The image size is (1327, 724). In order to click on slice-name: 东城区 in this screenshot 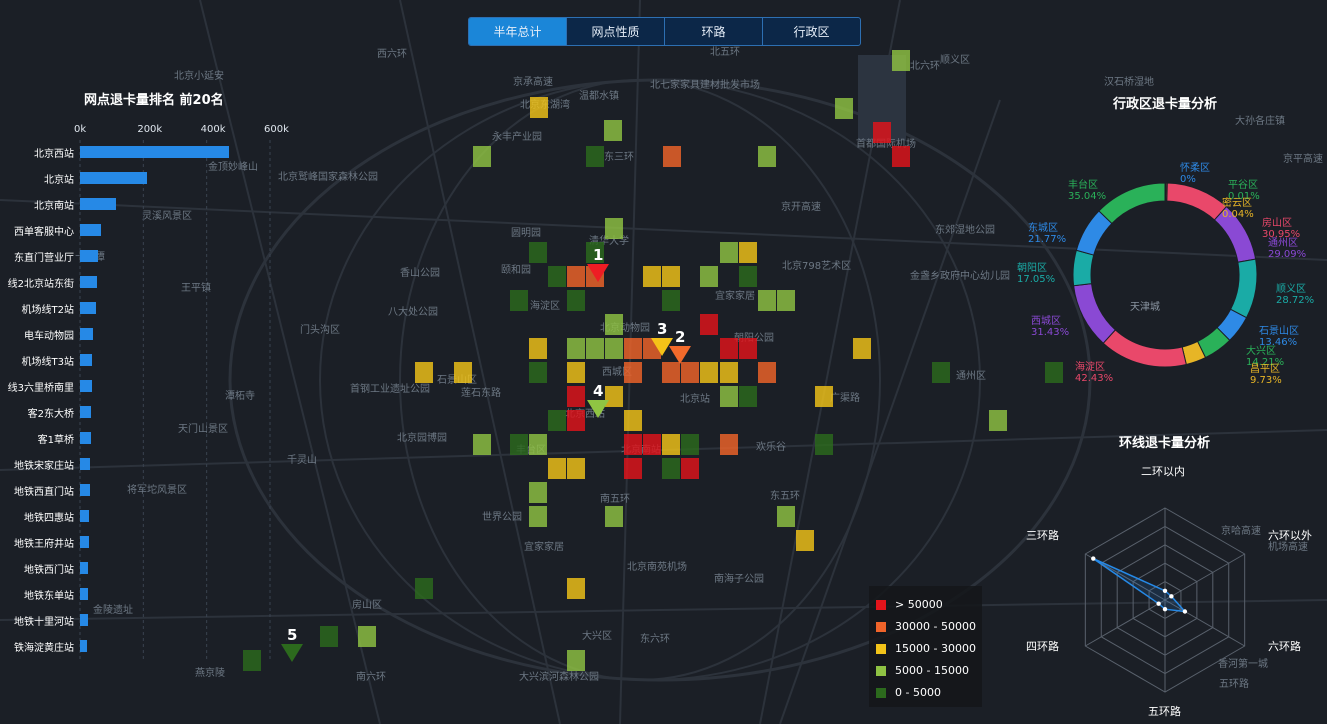, I will do `click(1043, 228)`.